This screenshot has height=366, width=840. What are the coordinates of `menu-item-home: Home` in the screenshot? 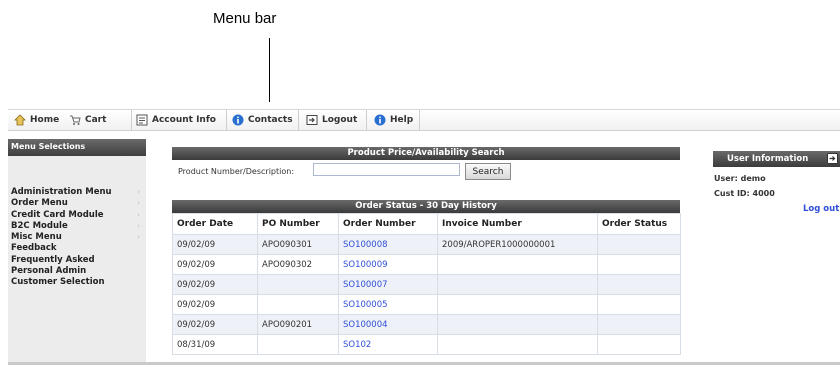 It's located at (36, 120).